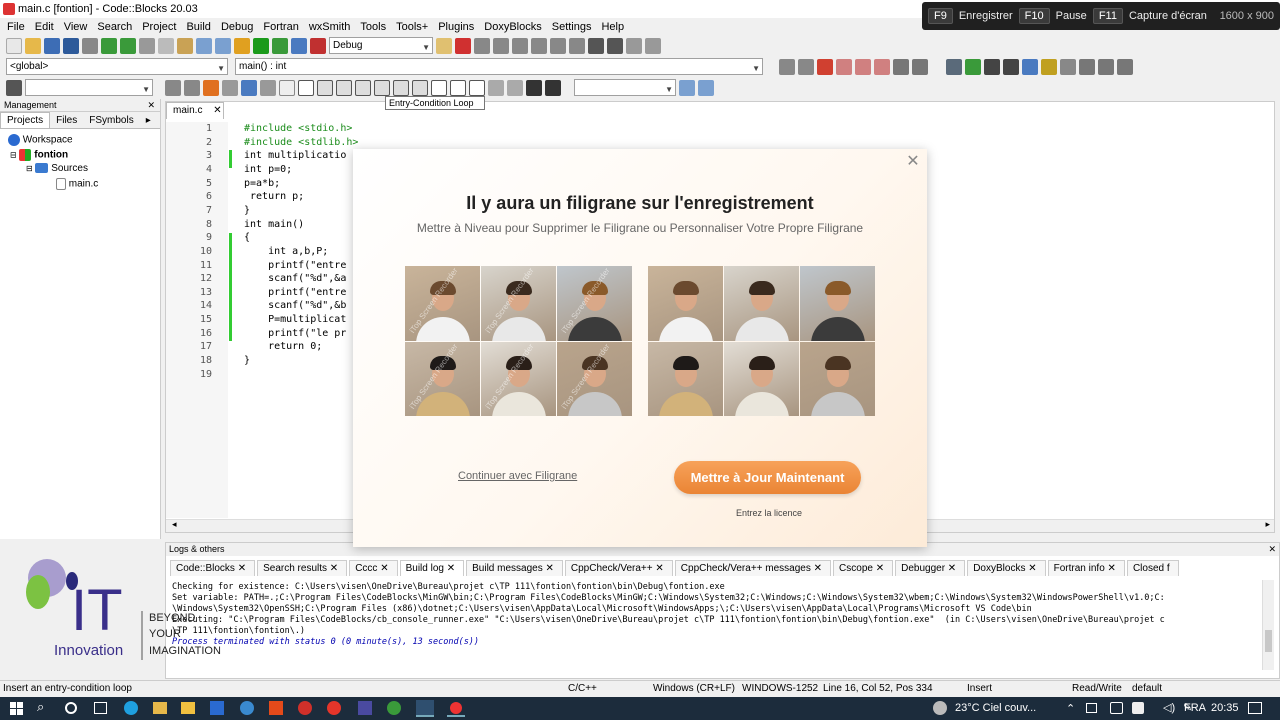  I want to click on wildcard-icon, so click(268, 87).